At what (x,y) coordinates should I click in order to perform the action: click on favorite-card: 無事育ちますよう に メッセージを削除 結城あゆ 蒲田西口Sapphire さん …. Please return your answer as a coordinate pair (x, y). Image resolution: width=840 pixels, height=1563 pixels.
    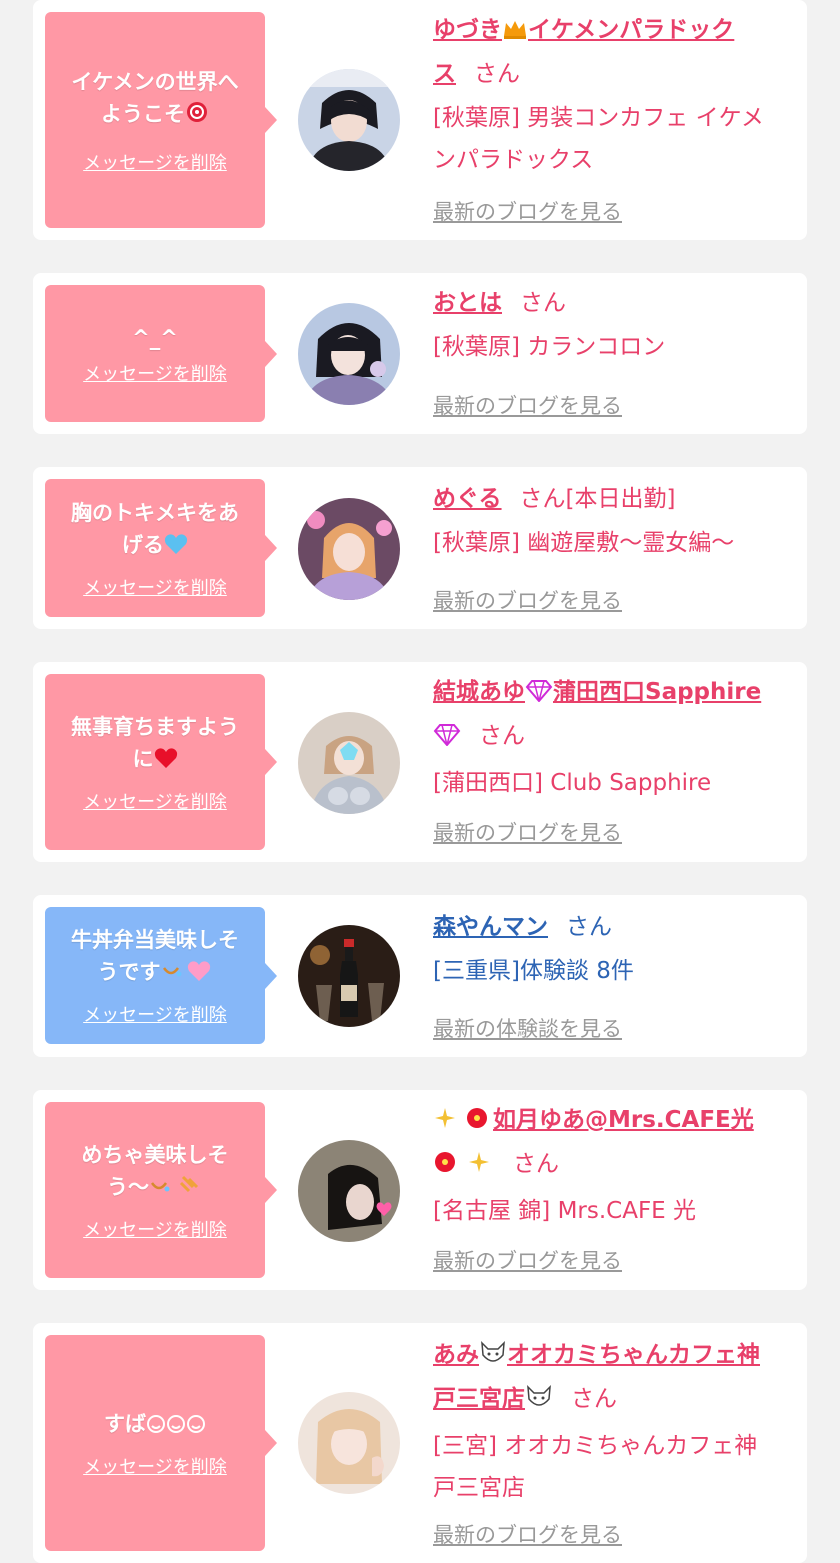
    Looking at the image, I should click on (420, 762).